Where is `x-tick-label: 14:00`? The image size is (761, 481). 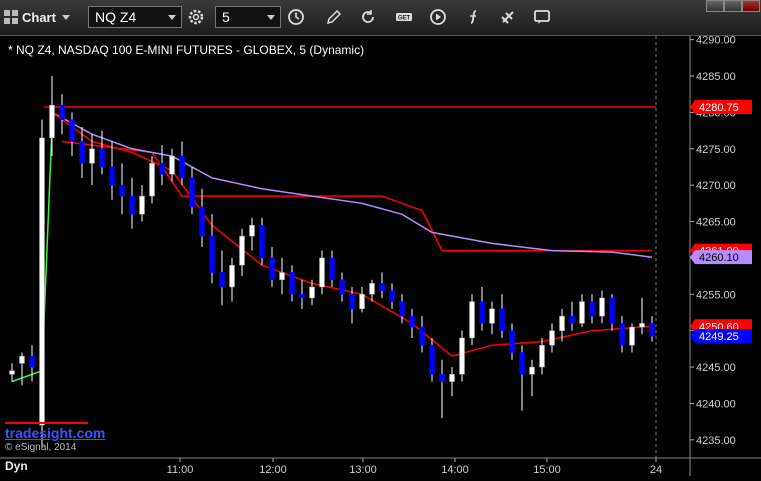
x-tick-label: 14:00 is located at coordinates (455, 470).